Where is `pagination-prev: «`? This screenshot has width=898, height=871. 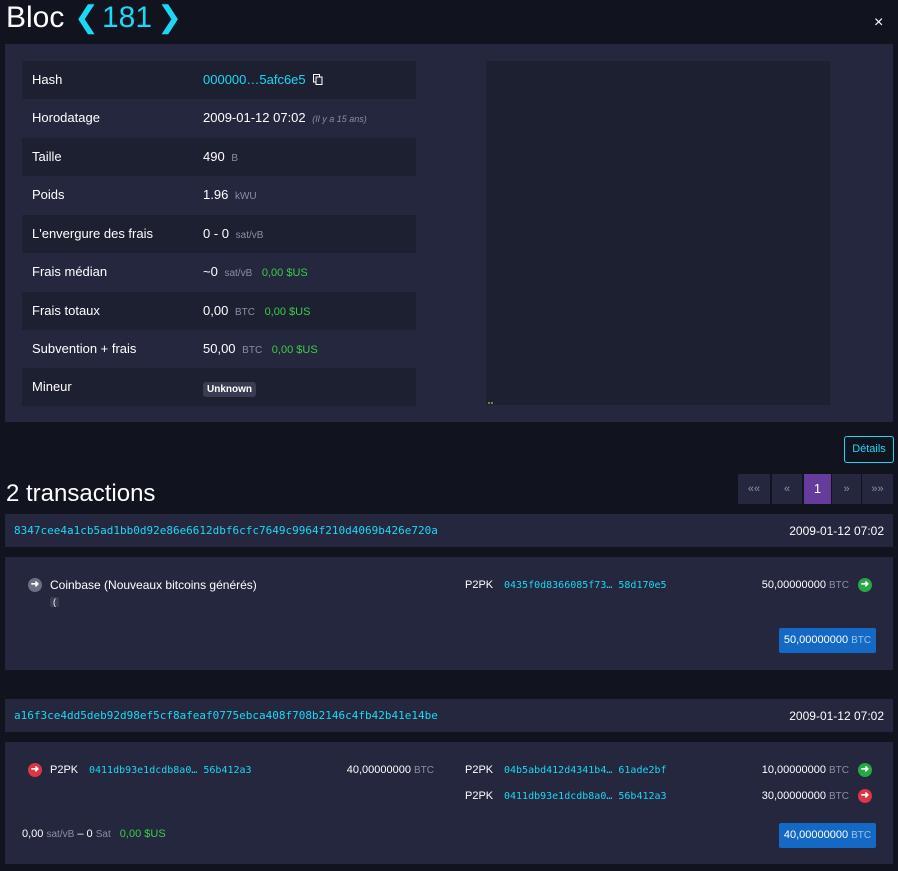 pagination-prev: « is located at coordinates (787, 489).